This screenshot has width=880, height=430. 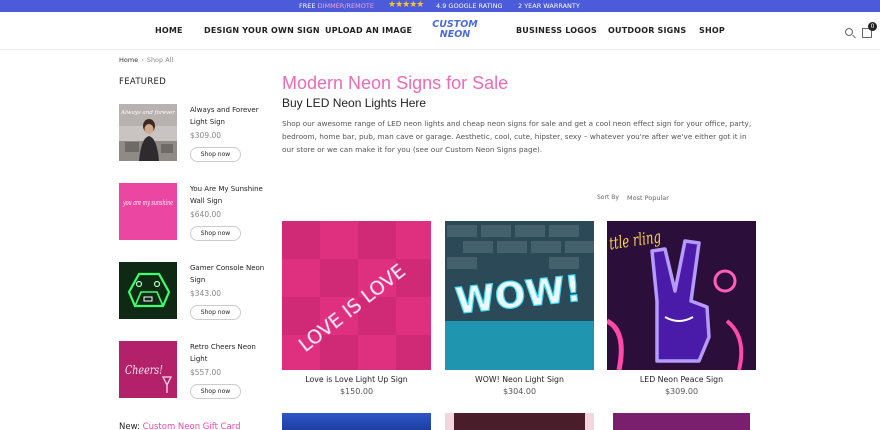 I want to click on gift-card-promo: New: Custom Neon Gift Card, so click(x=180, y=426).